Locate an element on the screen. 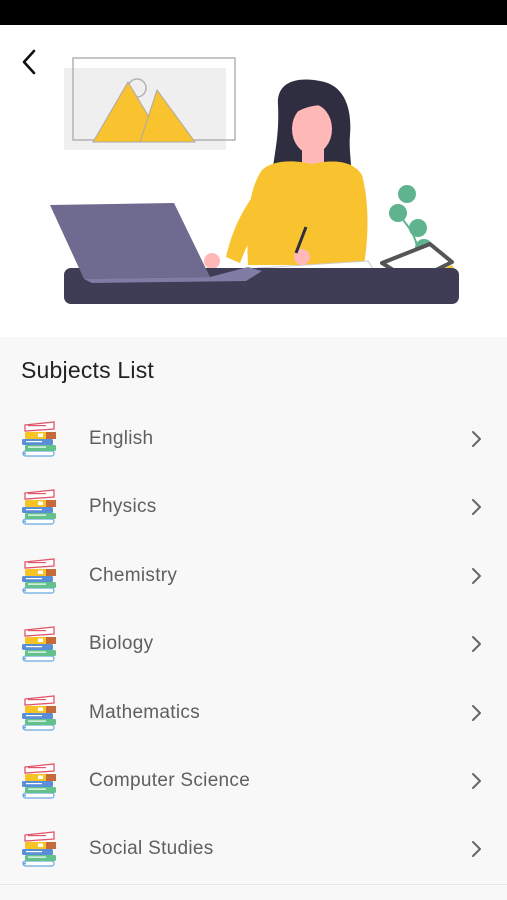 Image resolution: width=507 pixels, height=900 pixels. subject-item: English is located at coordinates (253, 440).